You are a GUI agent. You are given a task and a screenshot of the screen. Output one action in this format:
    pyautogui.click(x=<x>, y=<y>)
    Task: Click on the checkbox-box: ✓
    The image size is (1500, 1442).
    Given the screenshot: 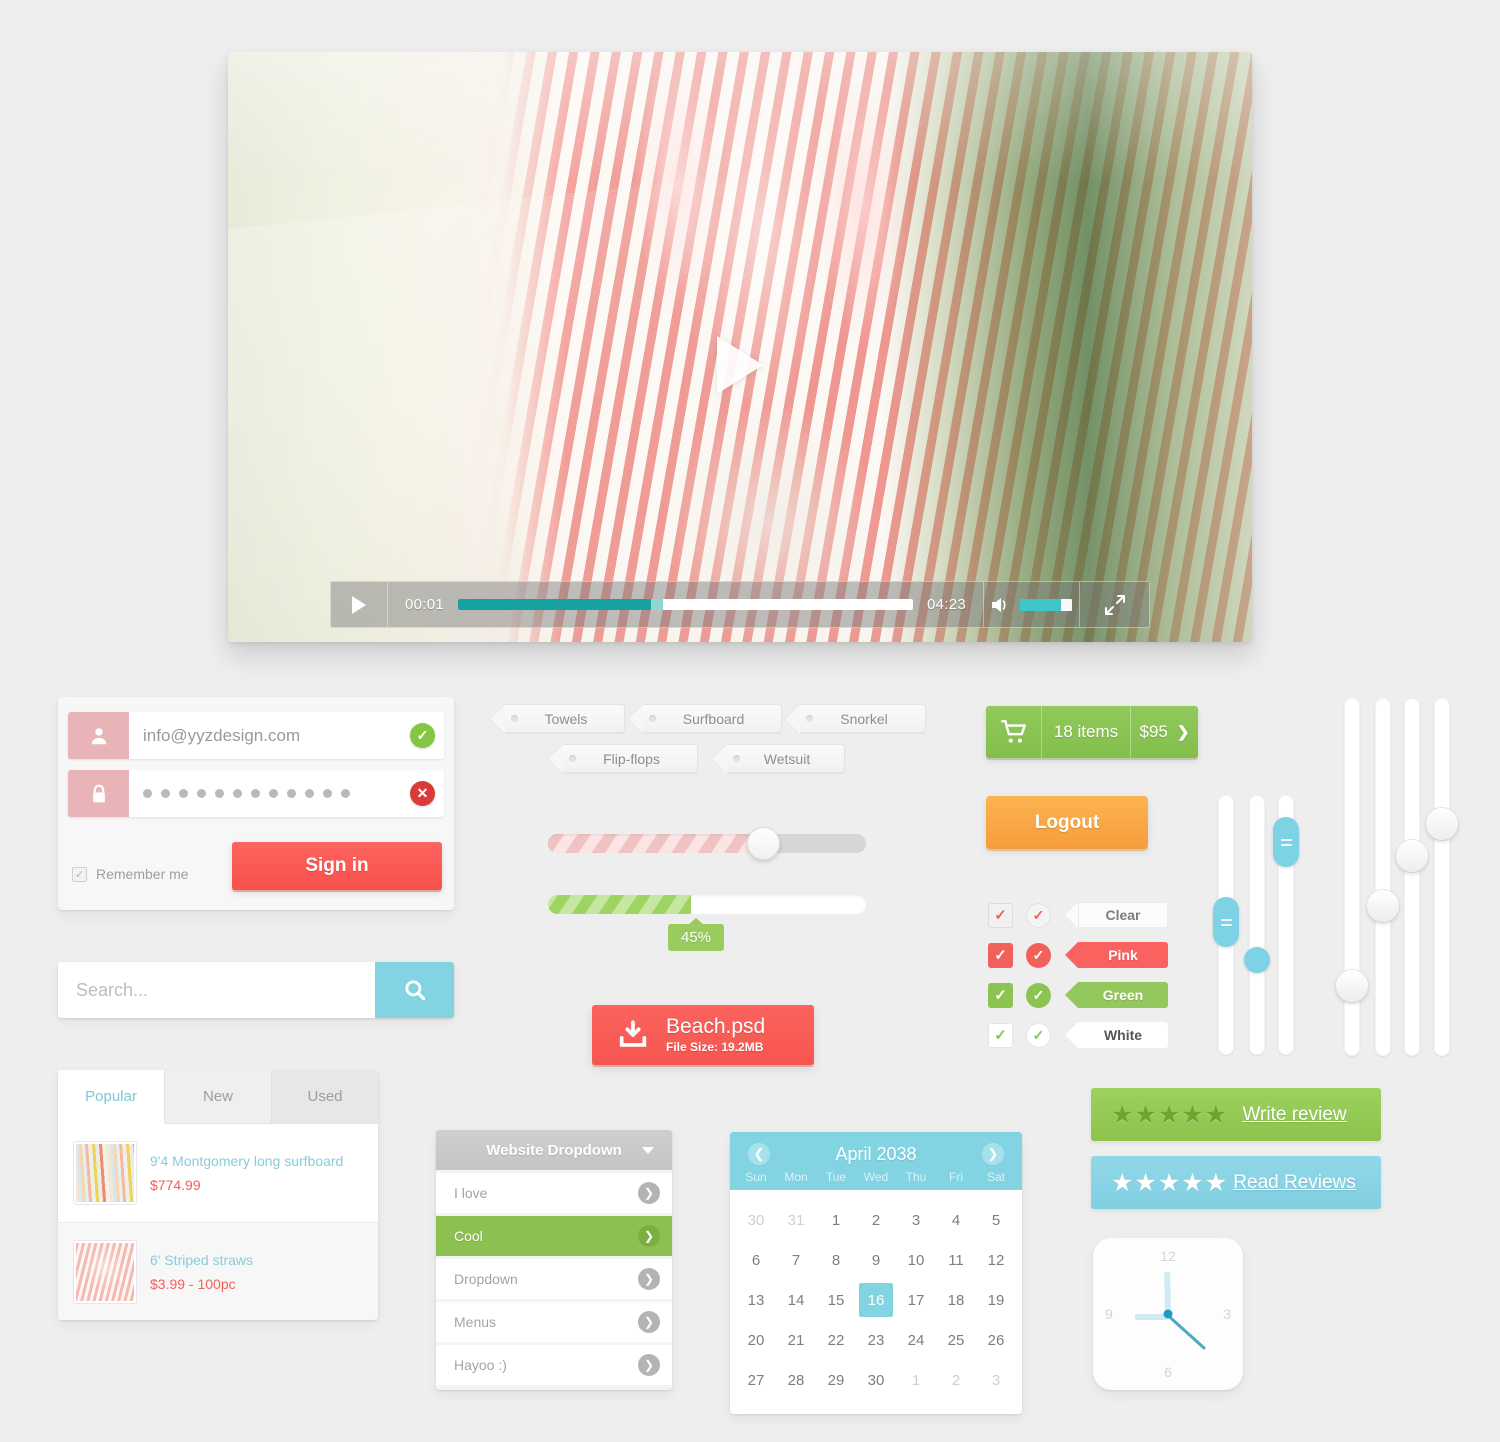 What is the action you would take?
    pyautogui.click(x=79, y=874)
    